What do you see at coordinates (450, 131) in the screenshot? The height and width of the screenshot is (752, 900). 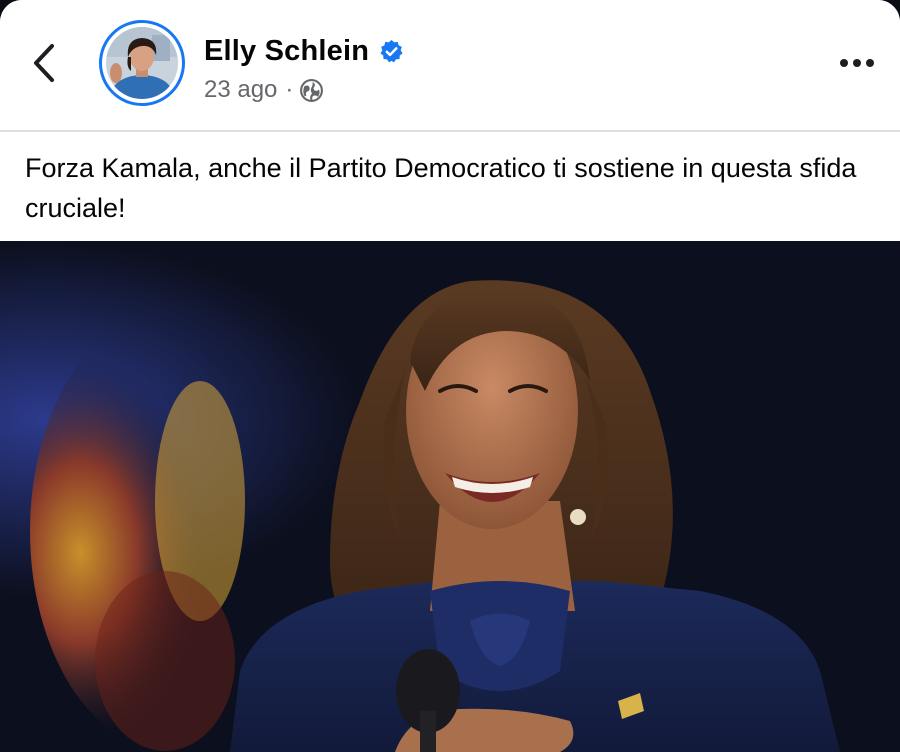 I see `header-divider` at bounding box center [450, 131].